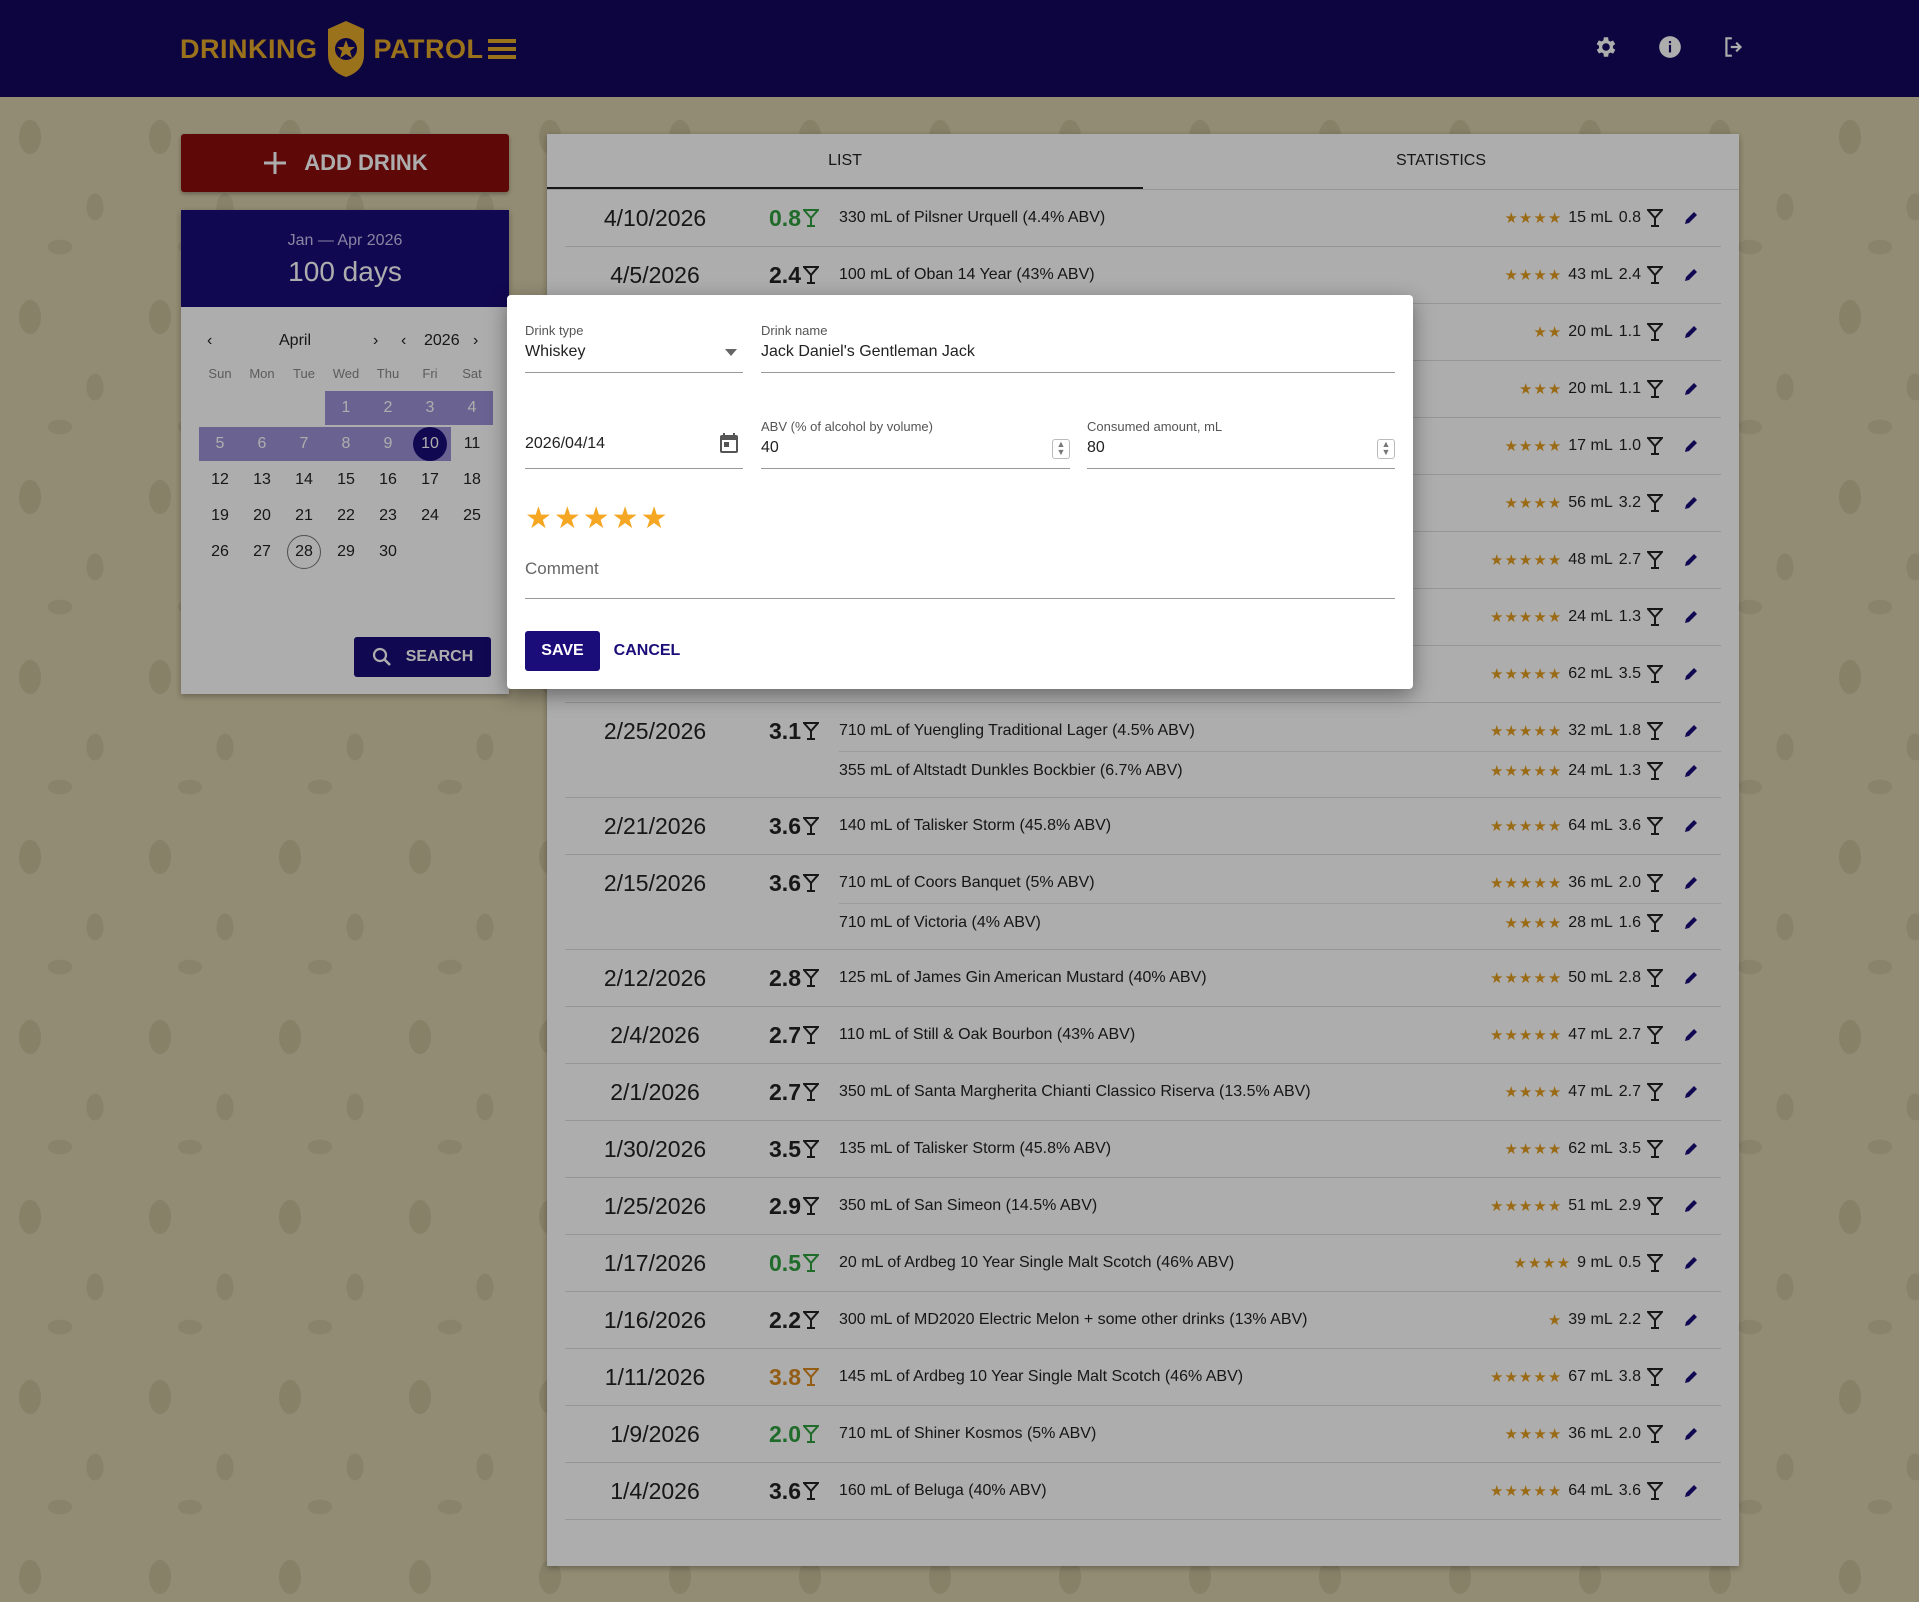  Describe the element at coordinates (847, 426) in the screenshot. I see `abv-label: ABV (% of alcohol by volume)` at that location.